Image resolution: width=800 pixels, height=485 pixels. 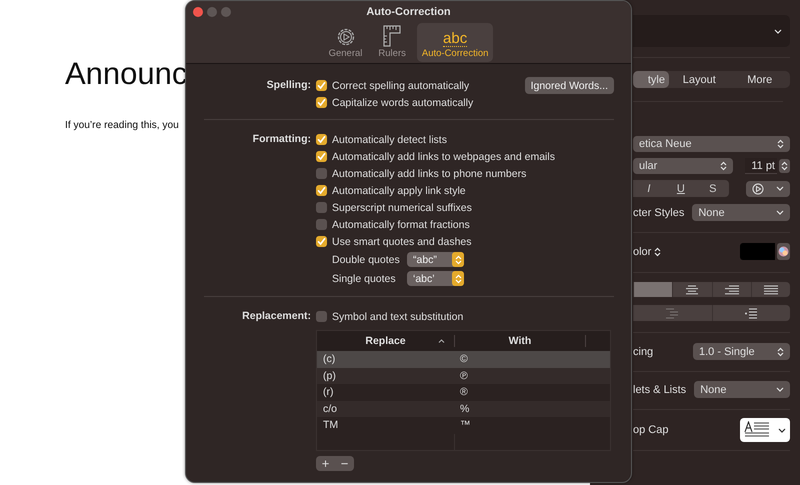 I want to click on field-label: lets & Lists, so click(x=659, y=390).